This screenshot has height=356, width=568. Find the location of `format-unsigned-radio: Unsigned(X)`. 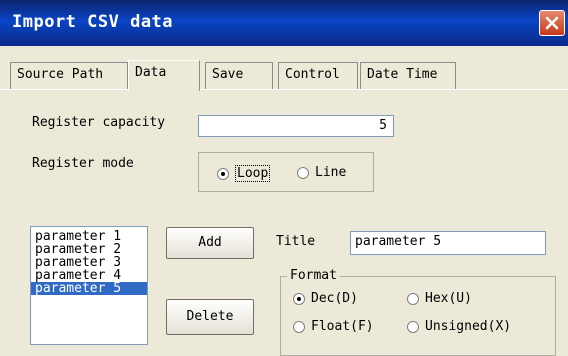

format-unsigned-radio: Unsigned(X) is located at coordinates (459, 326).